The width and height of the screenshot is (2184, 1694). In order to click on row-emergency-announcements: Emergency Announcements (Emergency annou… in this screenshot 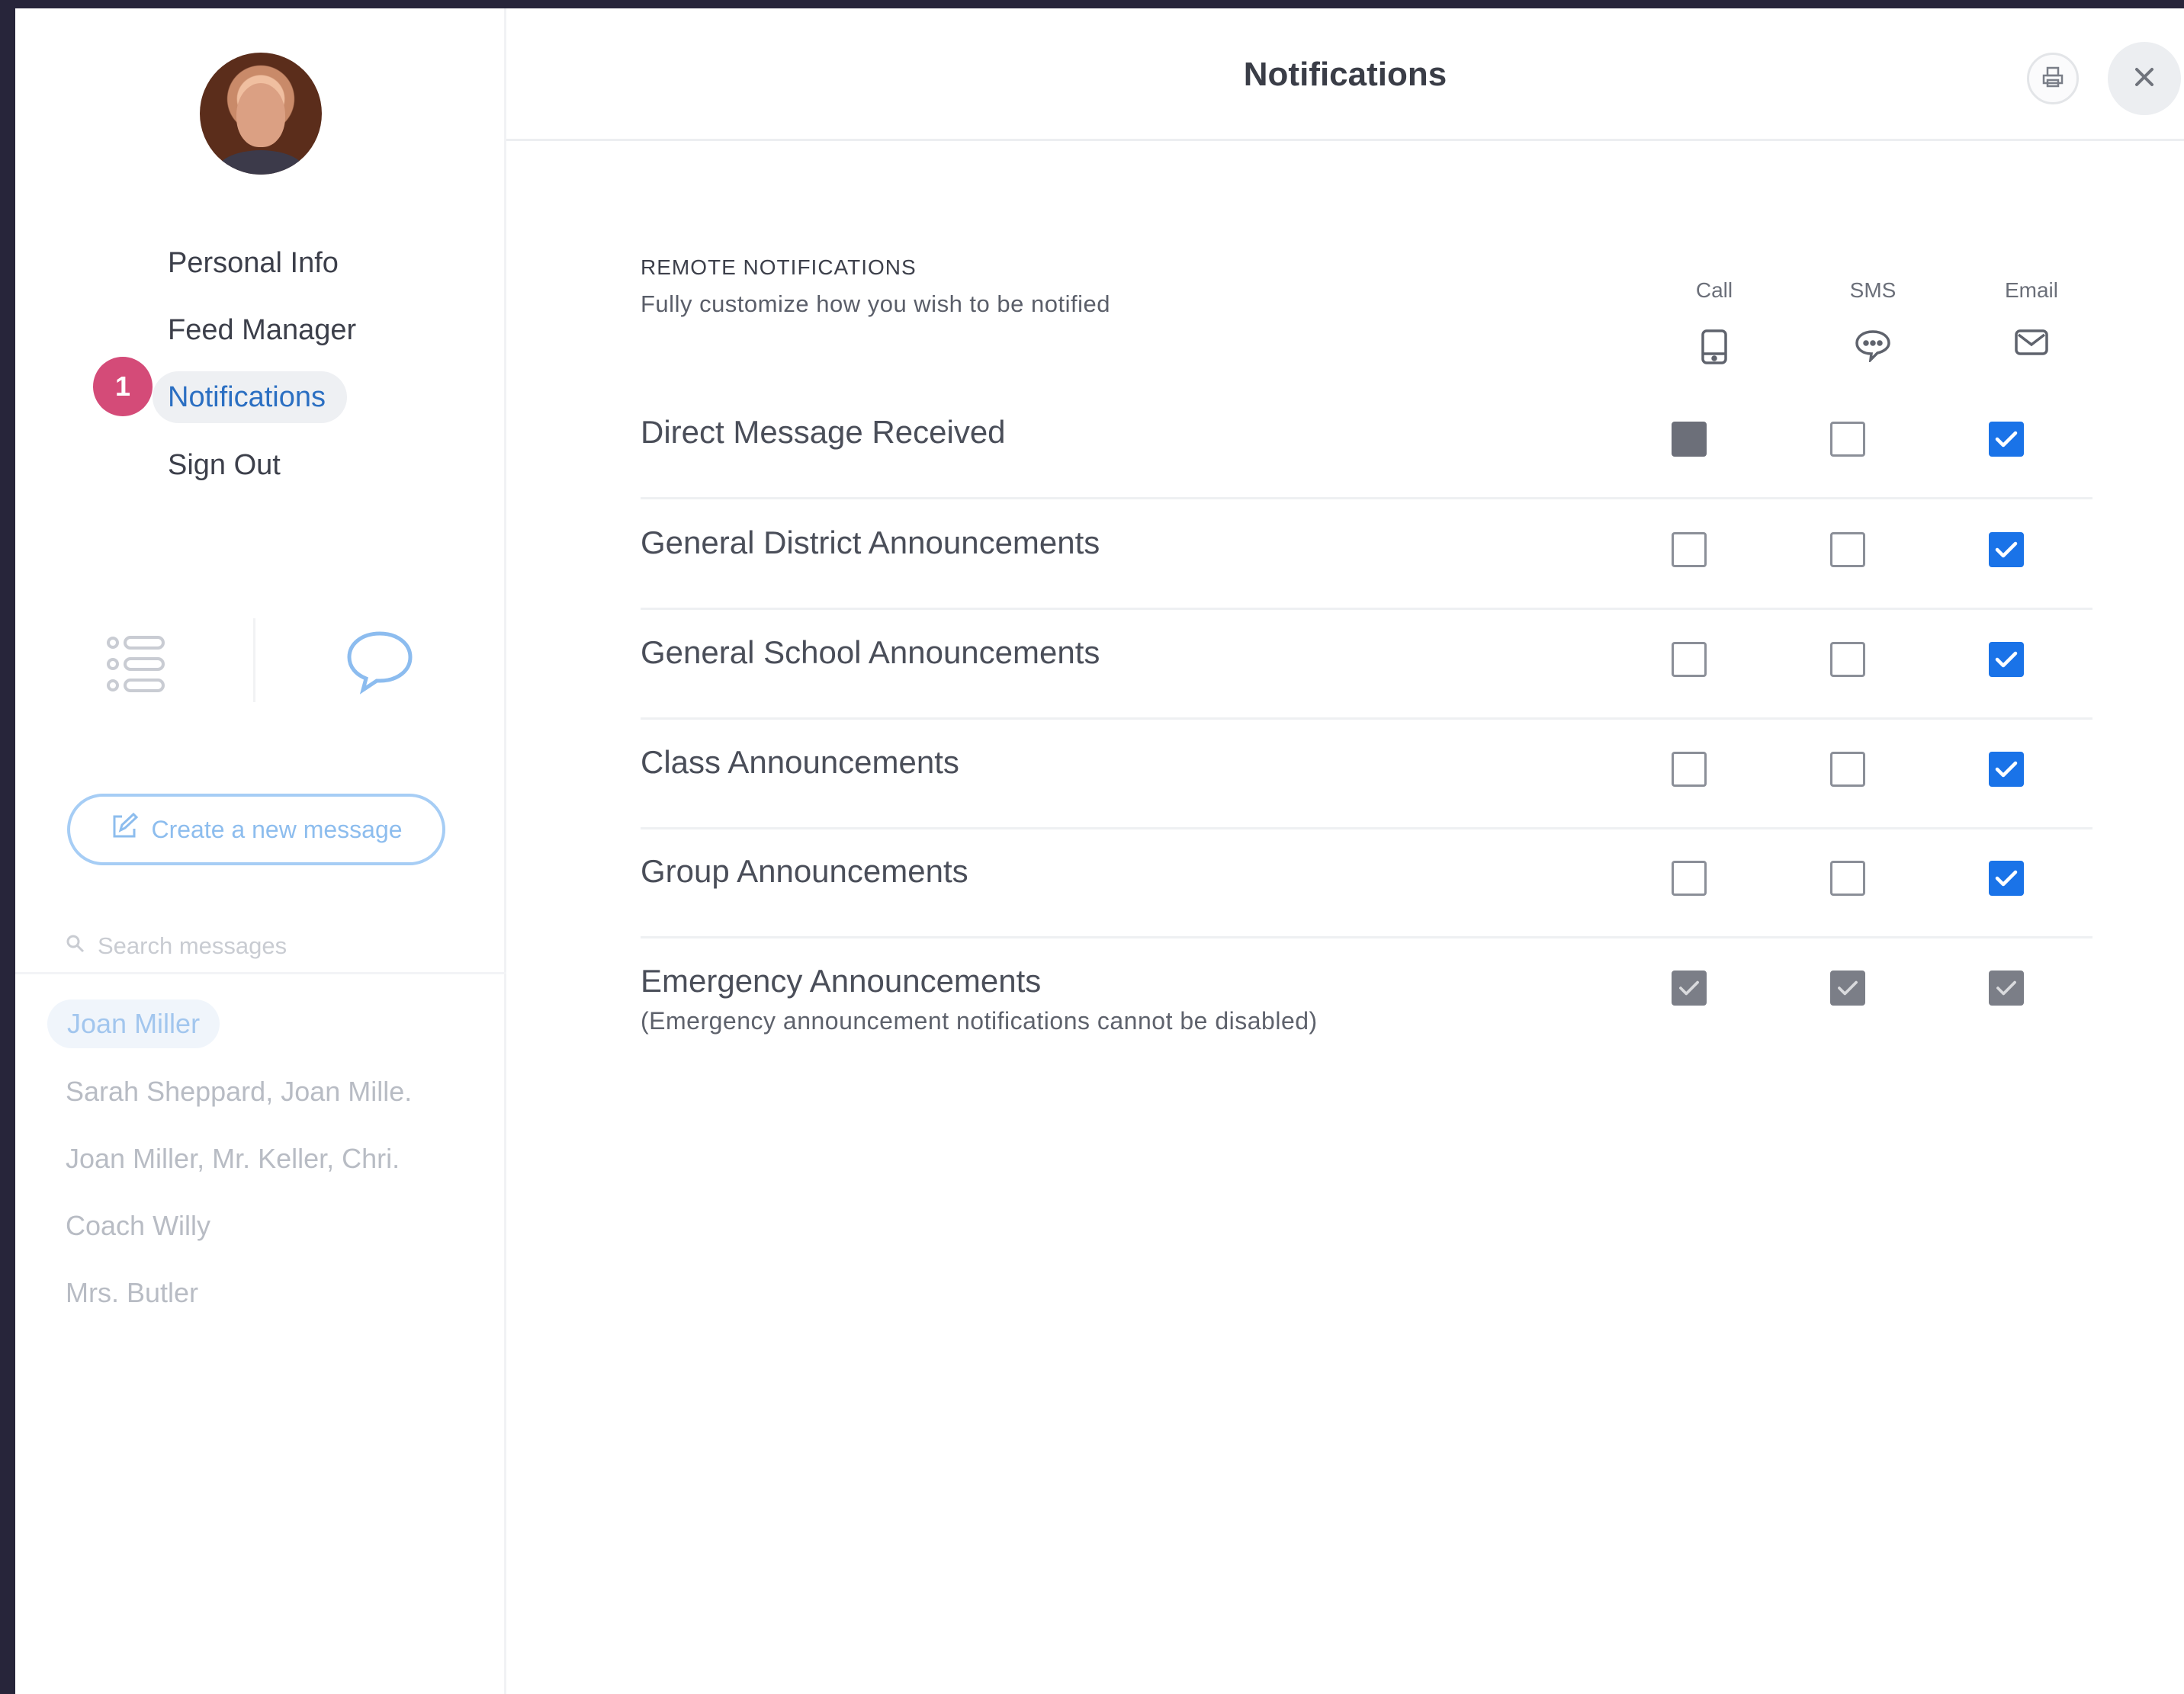, I will do `click(1366, 1003)`.